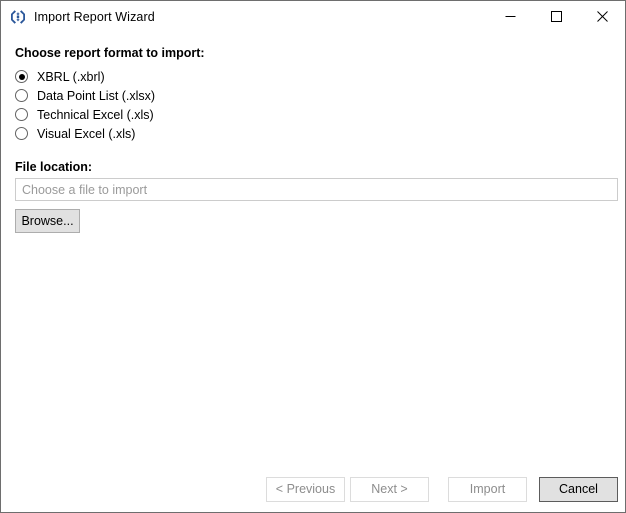  I want to click on window-title: Import Report Wizard, so click(94, 16).